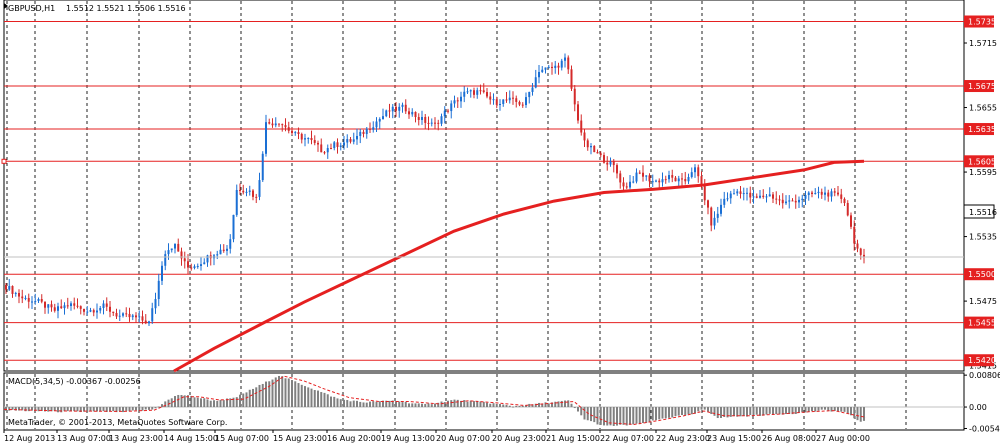 Image resolution: width=1000 pixels, height=445 pixels. I want to click on time-tick-label: 26 Aug 08:00, so click(789, 438).